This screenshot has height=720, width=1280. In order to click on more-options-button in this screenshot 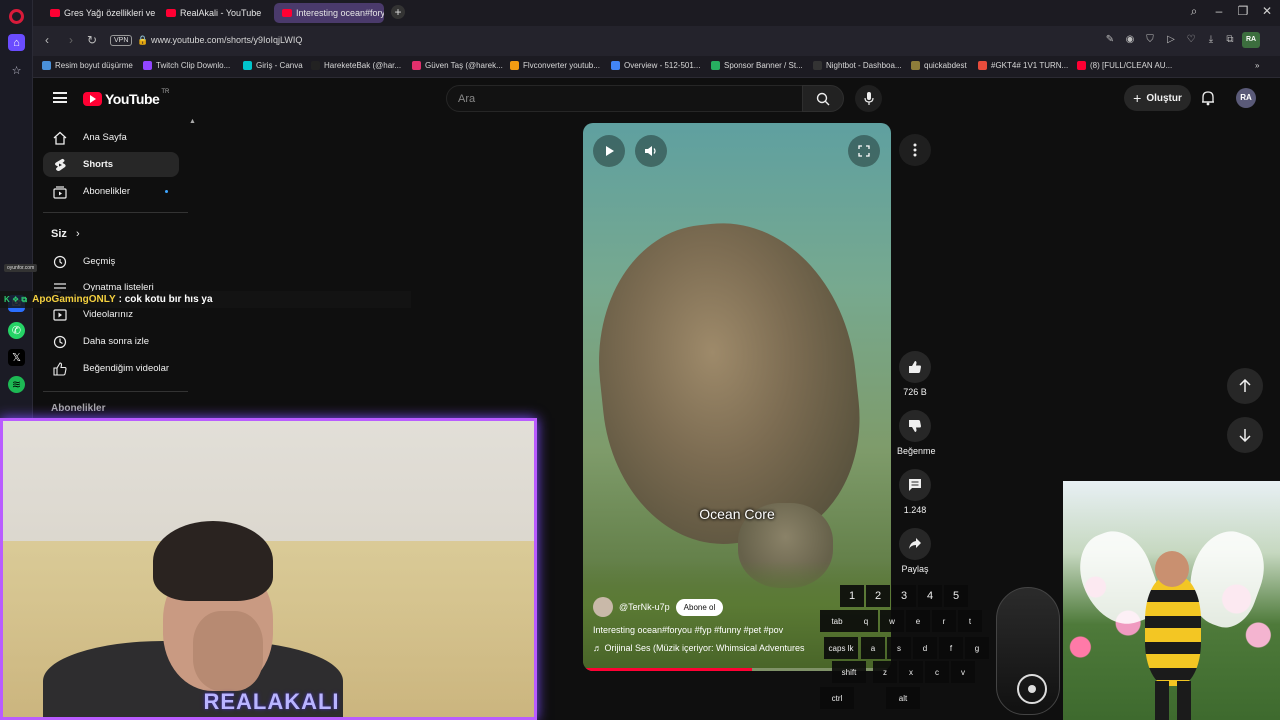, I will do `click(915, 150)`.